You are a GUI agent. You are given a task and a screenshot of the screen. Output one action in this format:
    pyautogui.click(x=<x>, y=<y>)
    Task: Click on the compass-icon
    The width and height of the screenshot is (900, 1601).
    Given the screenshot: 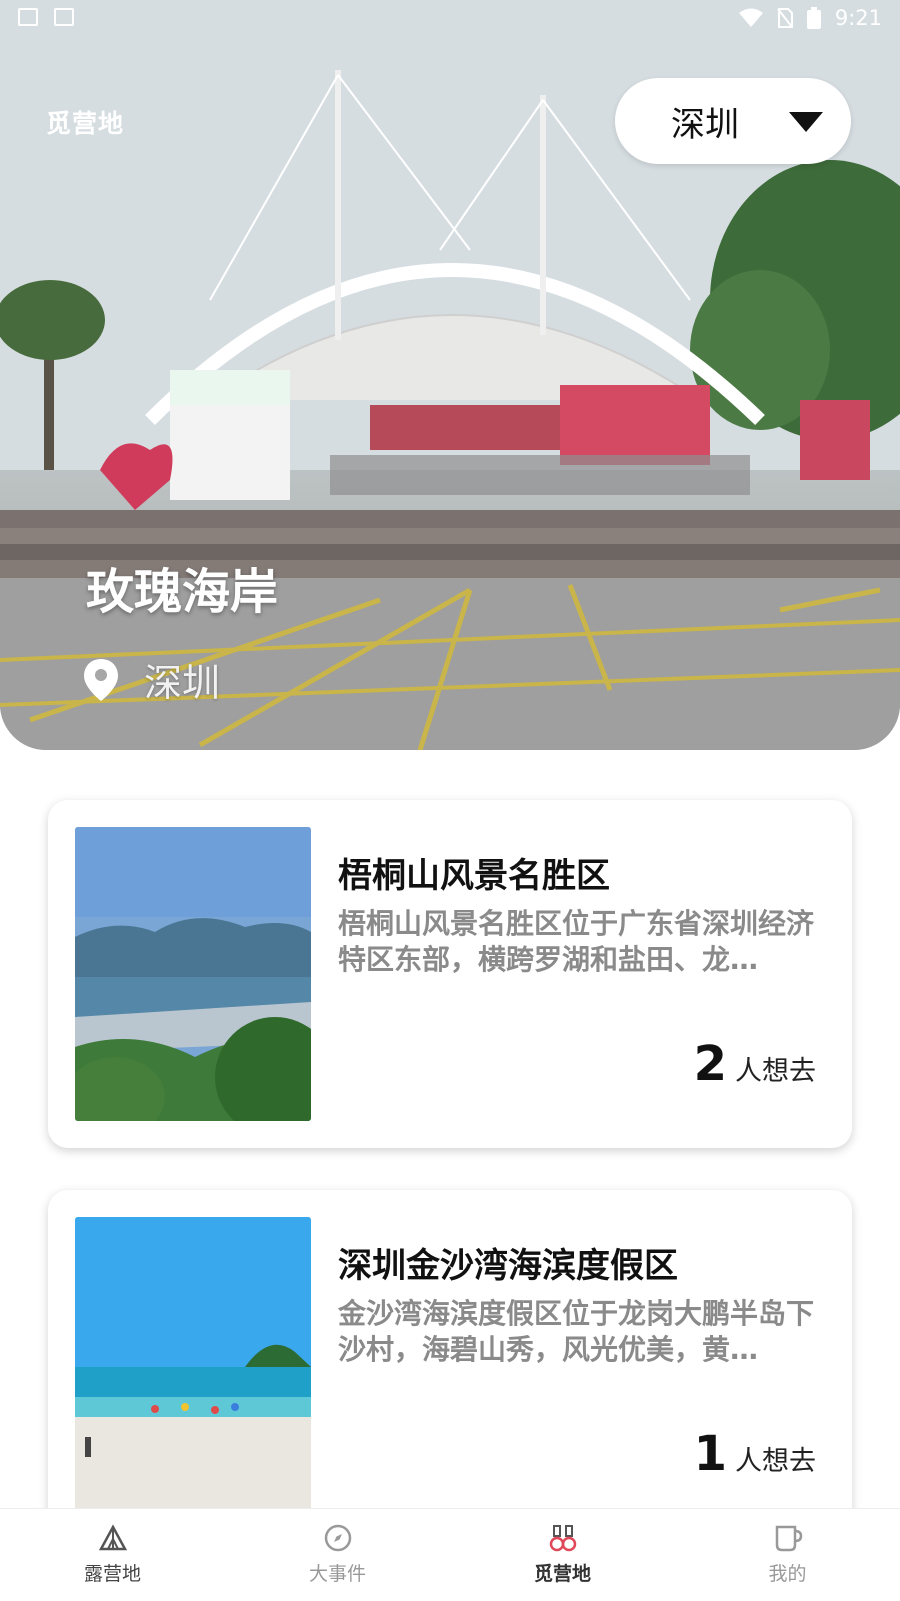 What is the action you would take?
    pyautogui.click(x=337, y=1538)
    